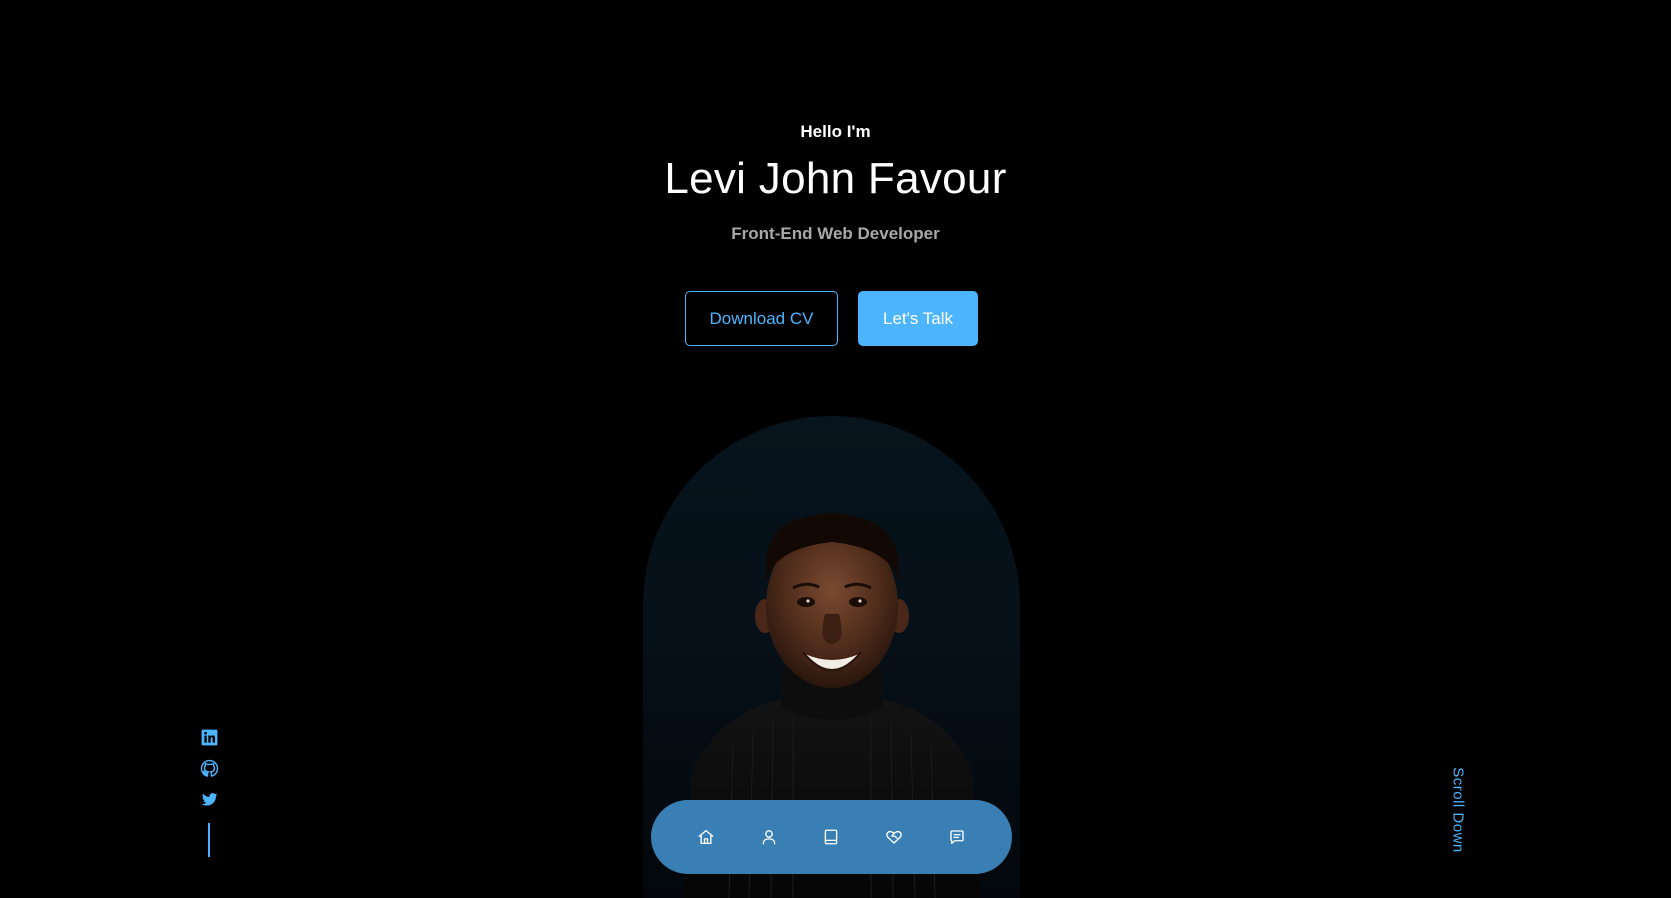 This screenshot has height=898, width=1671. I want to click on nav-services, so click(894, 837).